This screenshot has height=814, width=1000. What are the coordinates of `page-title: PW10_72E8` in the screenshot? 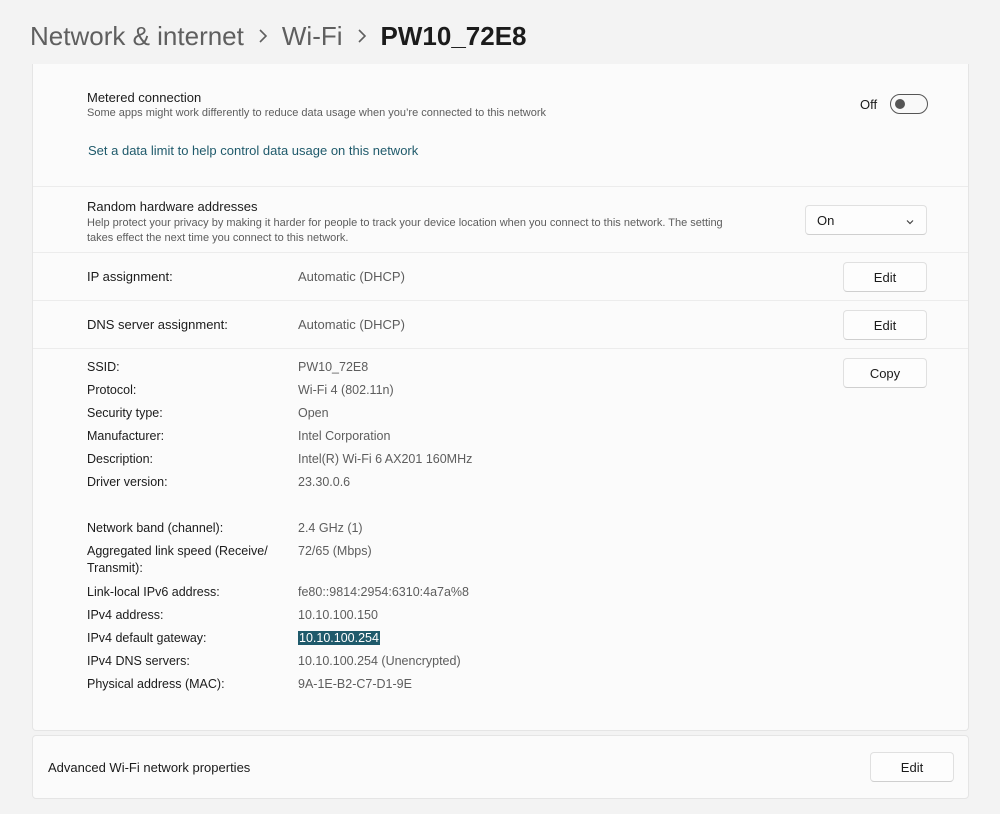 It's located at (453, 35).